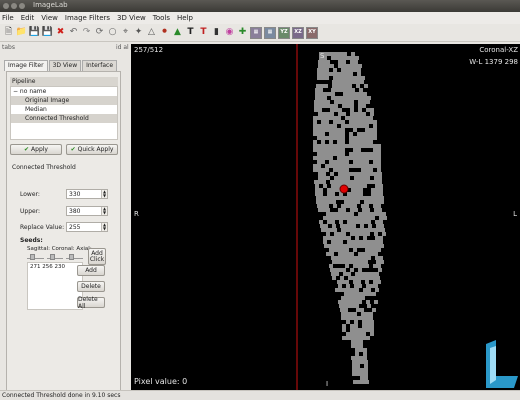 The image size is (520, 400). What do you see at coordinates (125, 33) in the screenshot?
I see `crop-icon: ⌖` at bounding box center [125, 33].